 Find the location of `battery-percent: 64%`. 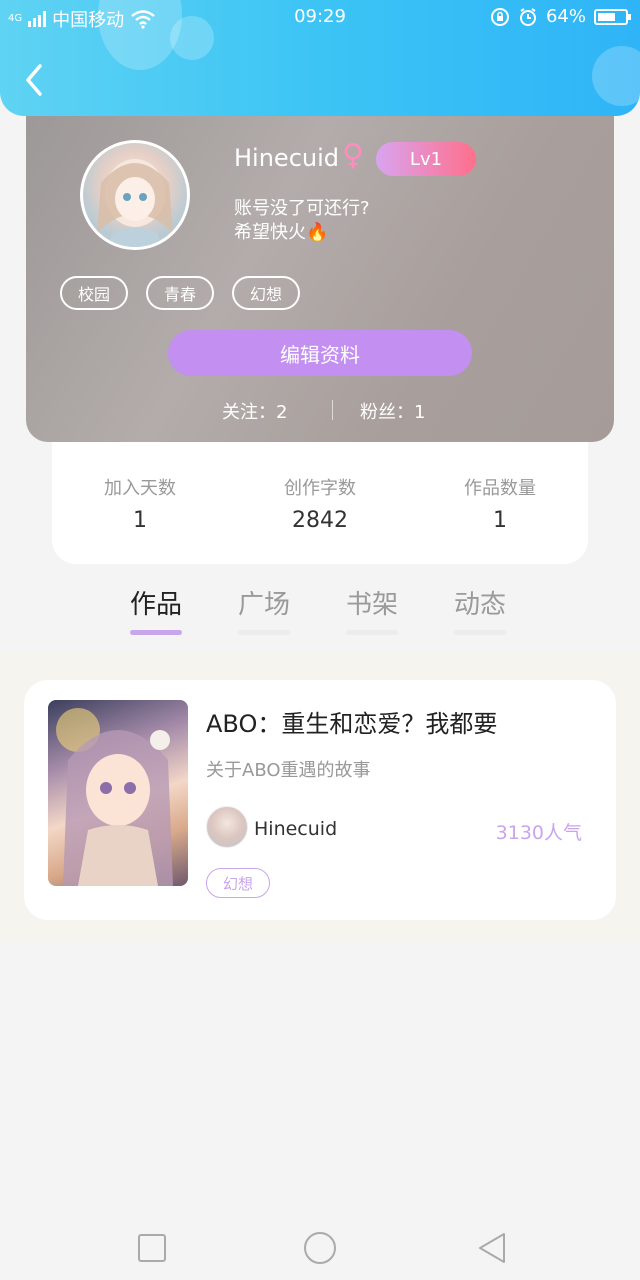

battery-percent: 64% is located at coordinates (565, 16).